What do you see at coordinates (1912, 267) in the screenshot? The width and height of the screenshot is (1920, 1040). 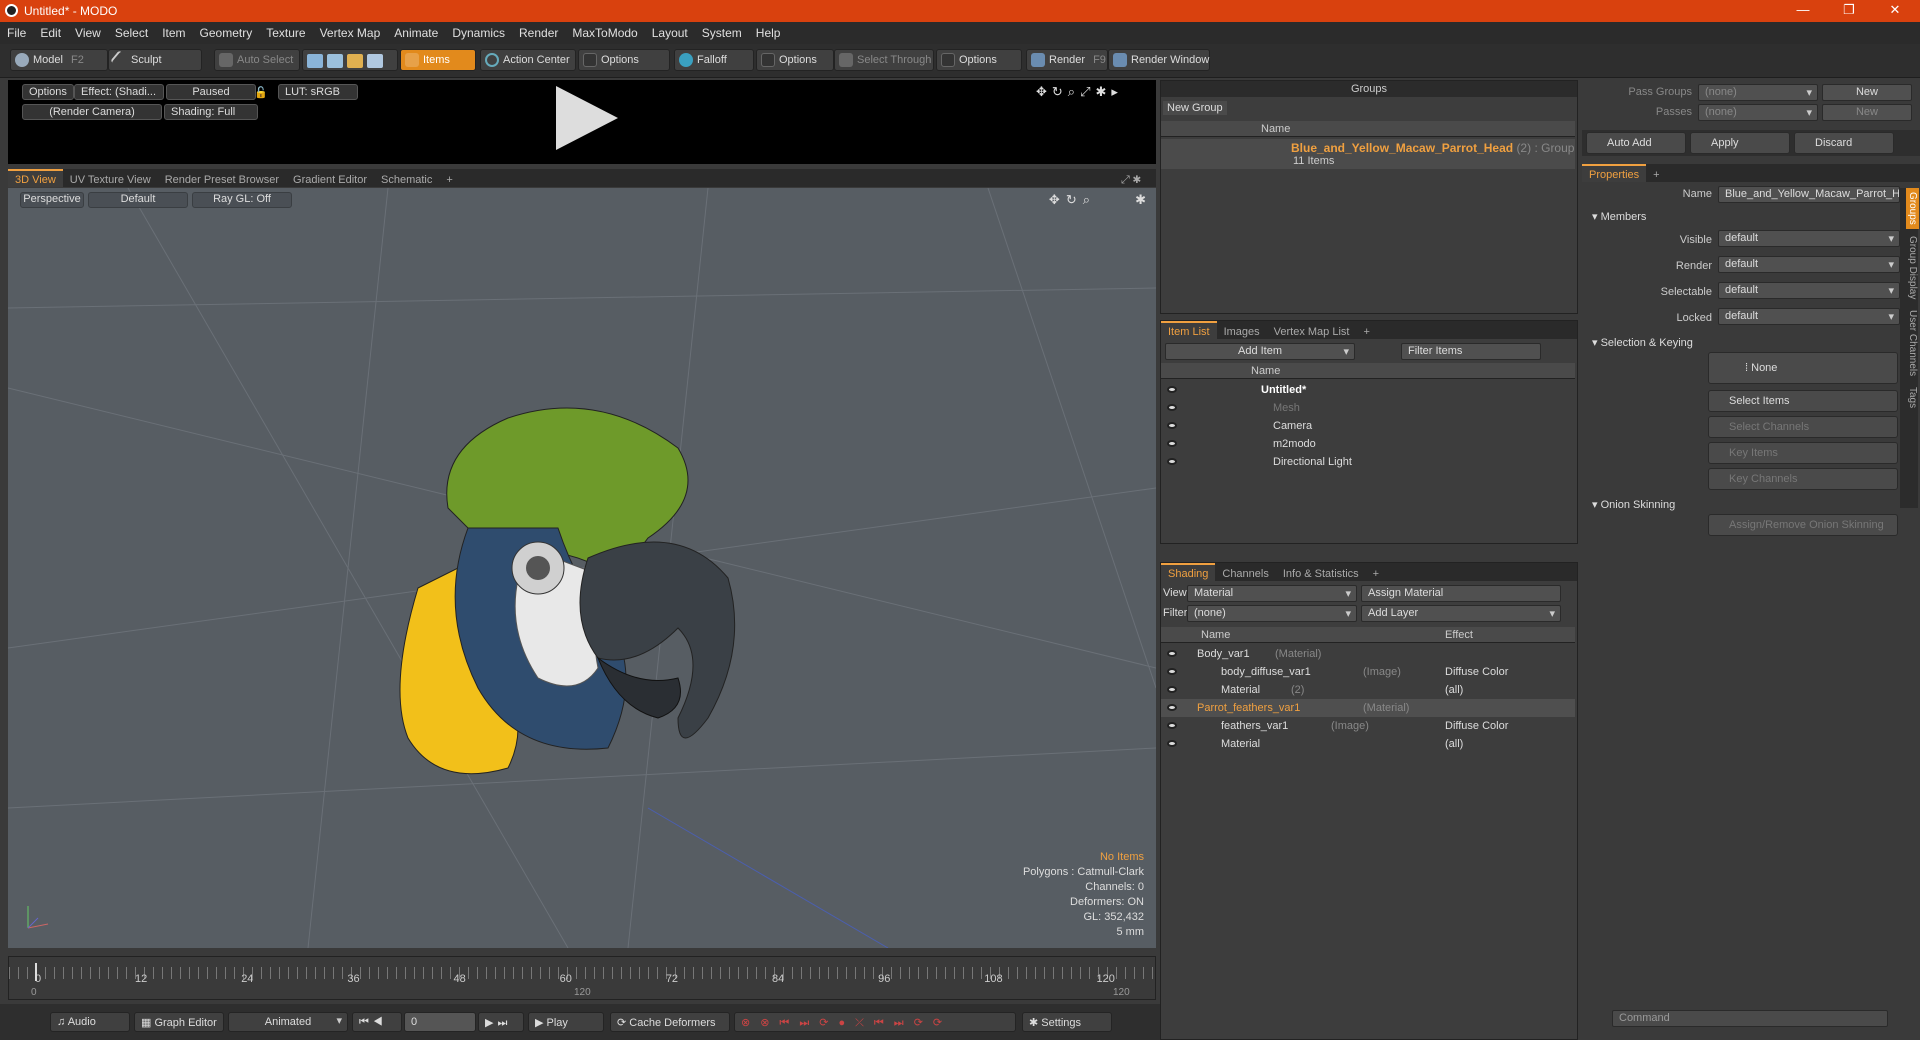 I see `sidetab-group-display: Group Display` at bounding box center [1912, 267].